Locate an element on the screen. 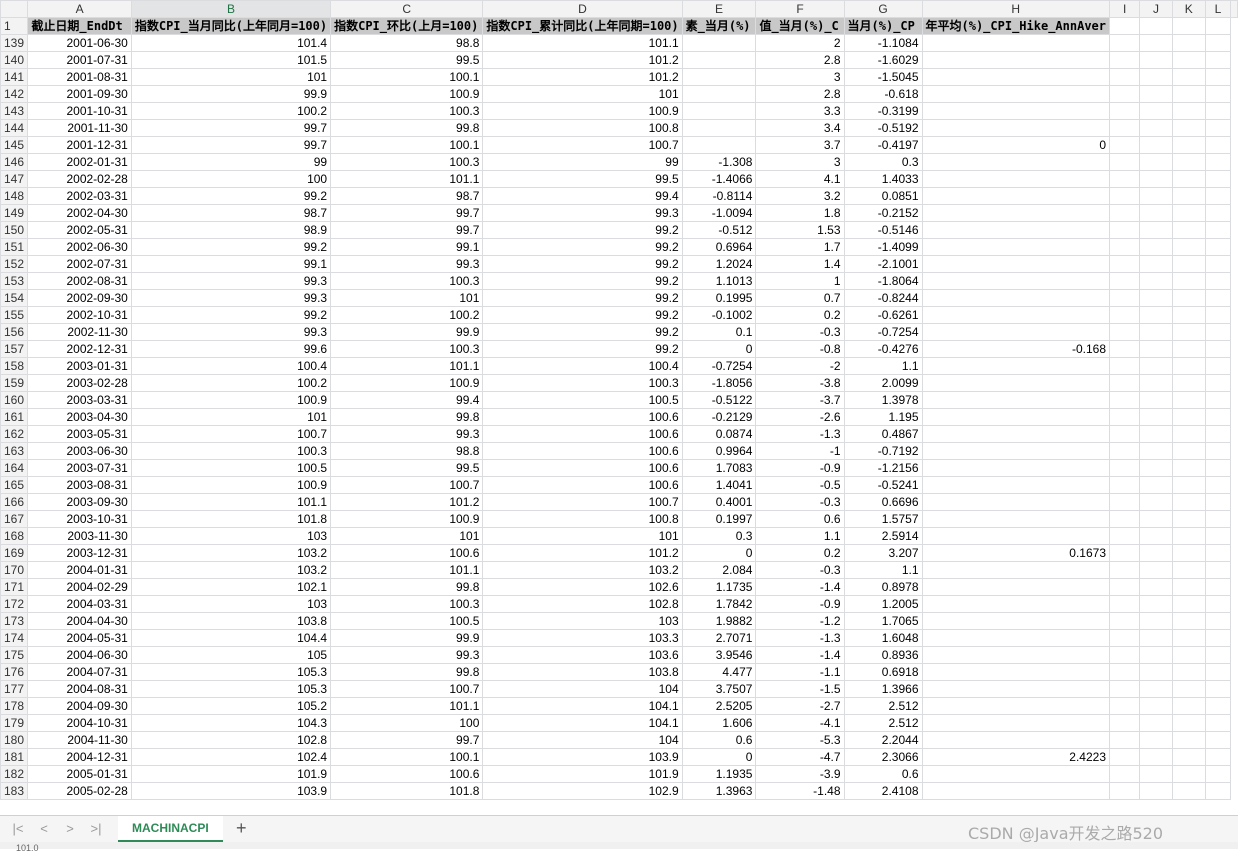 This screenshot has height=853, width=1238. cell-E: 0.9964 is located at coordinates (719, 451).